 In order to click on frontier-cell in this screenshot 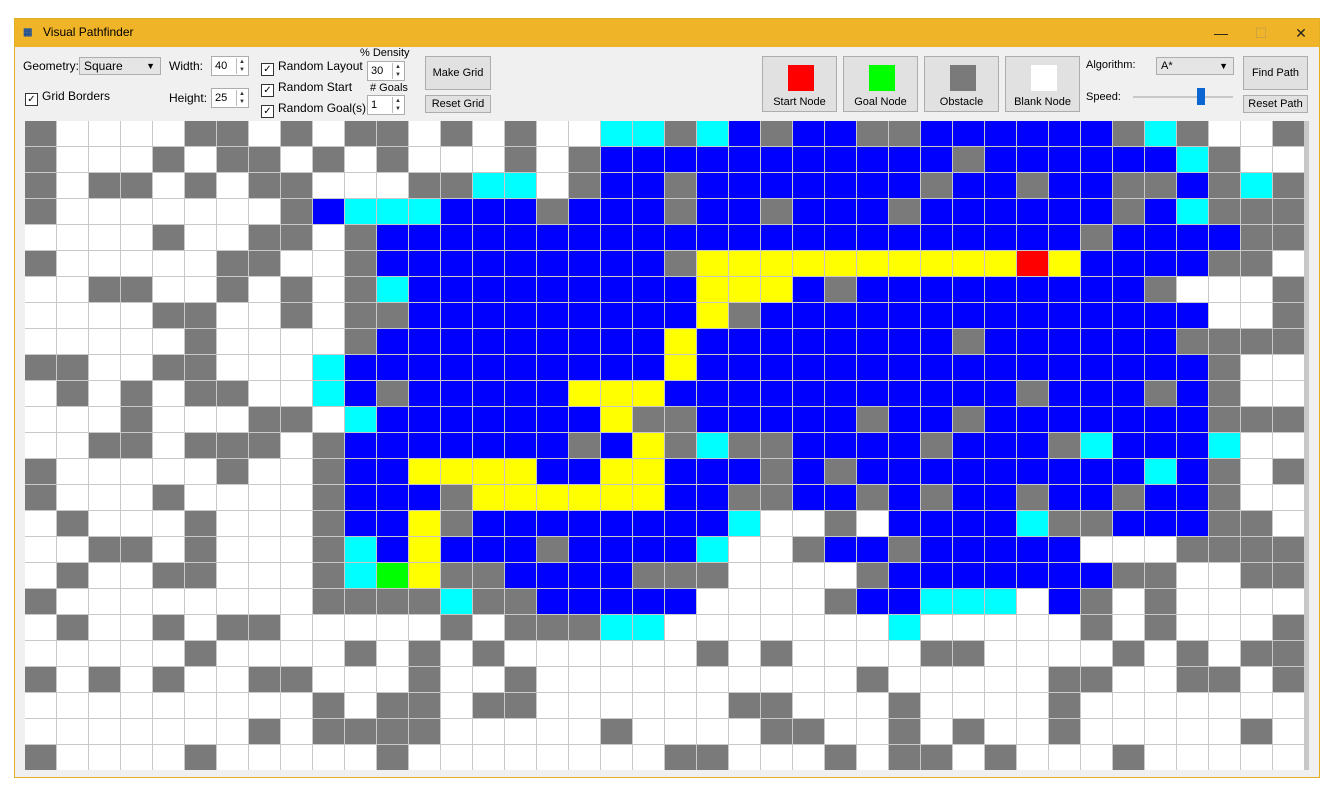, I will do `click(424, 211)`.